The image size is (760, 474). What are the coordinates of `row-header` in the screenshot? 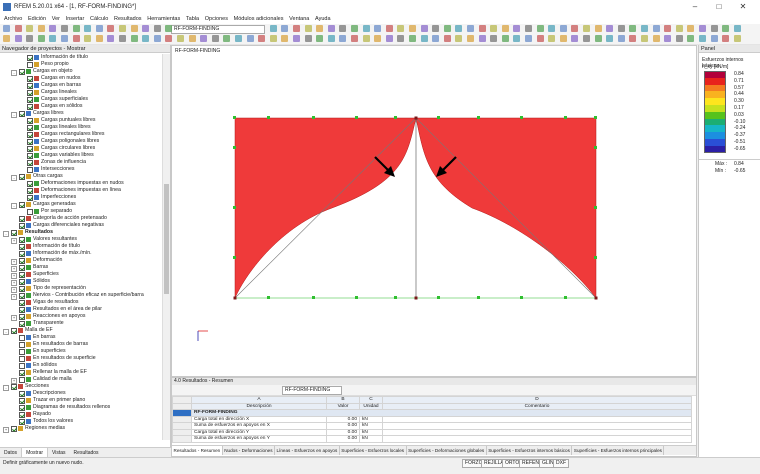 It's located at (182, 439).